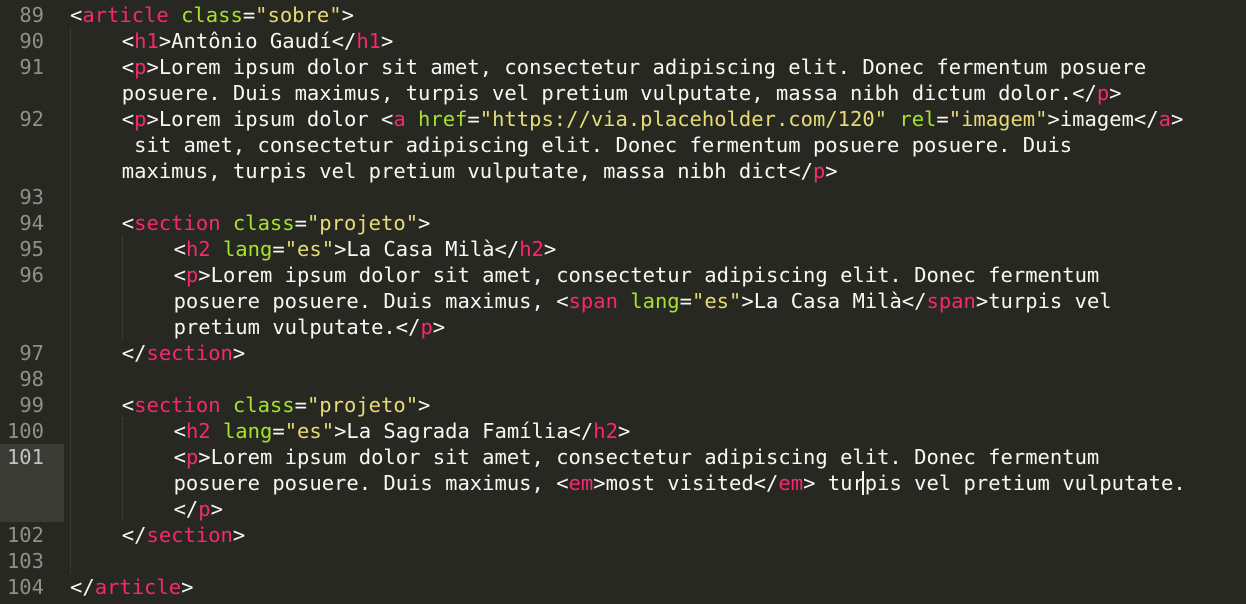 The image size is (1246, 604). What do you see at coordinates (951, 301) in the screenshot?
I see `code-token: span` at bounding box center [951, 301].